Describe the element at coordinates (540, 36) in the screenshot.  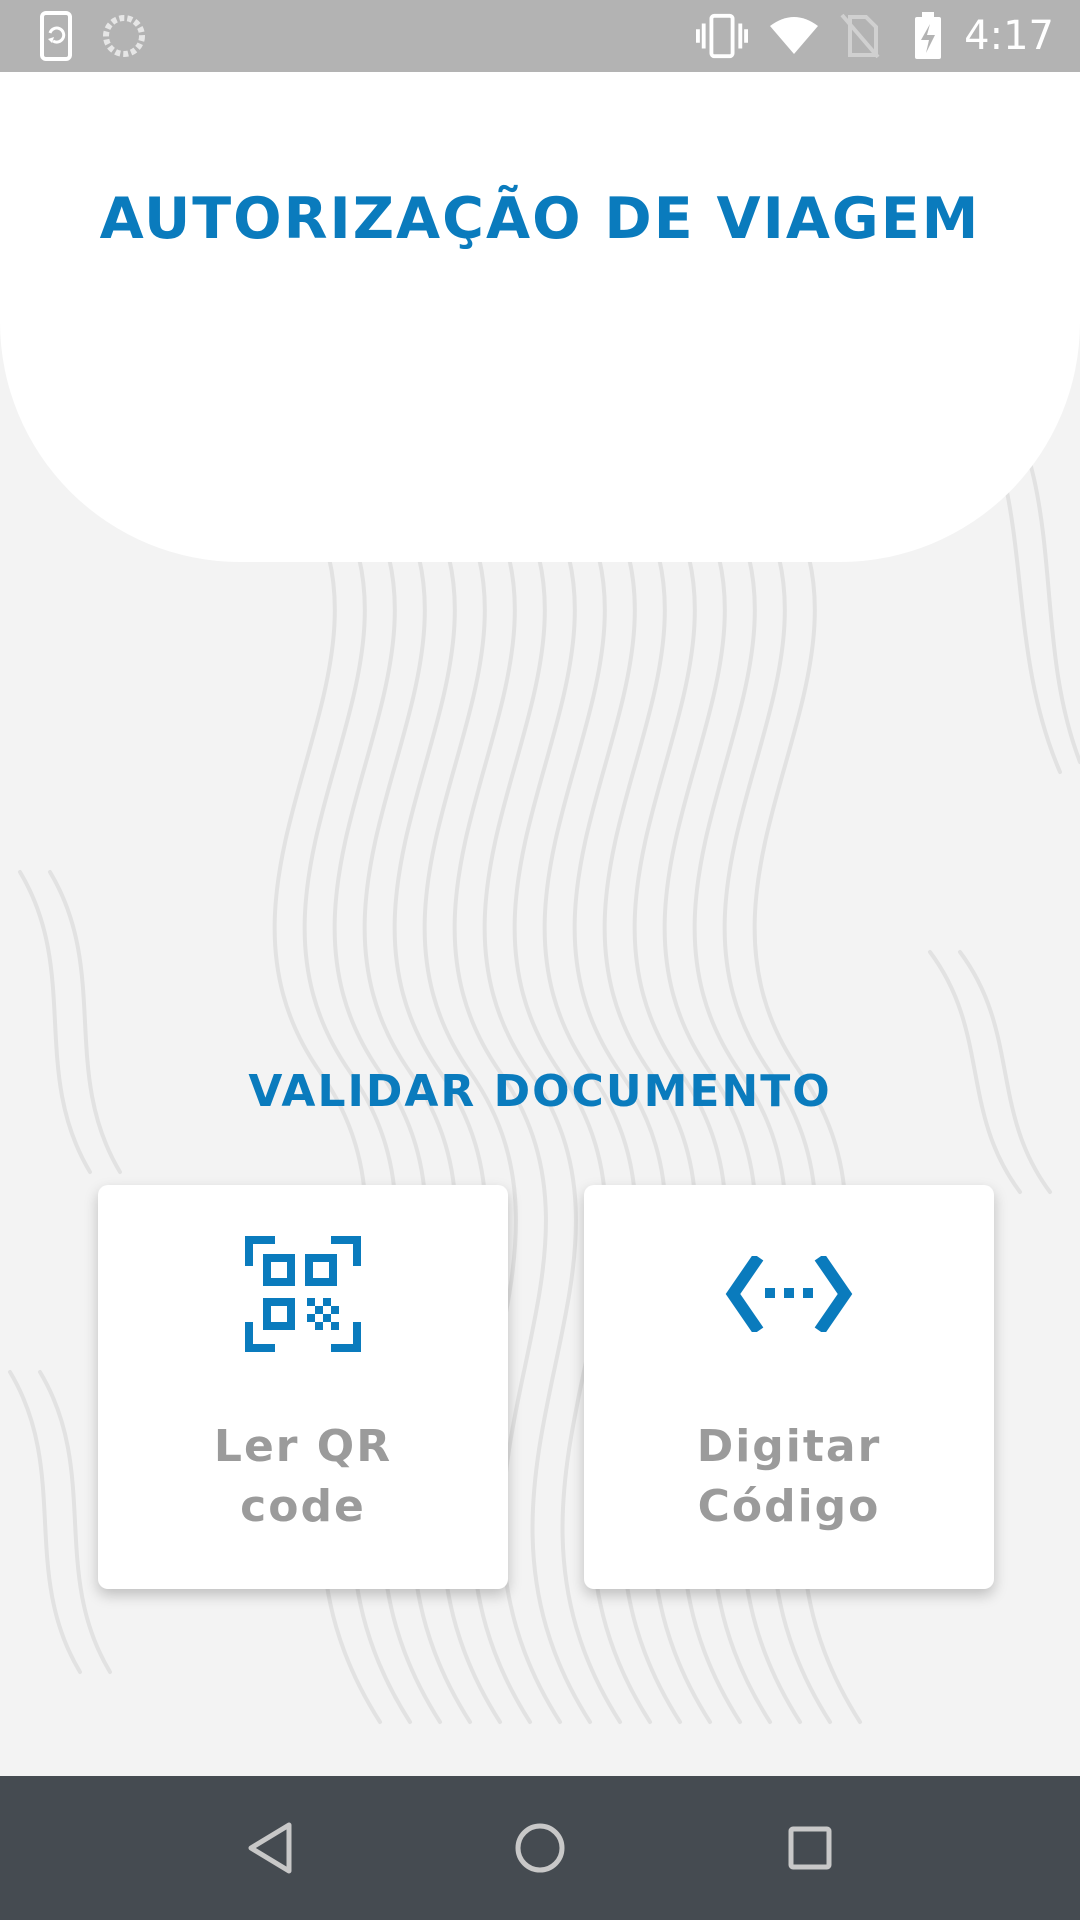
I see `status-bar: 4:17` at that location.